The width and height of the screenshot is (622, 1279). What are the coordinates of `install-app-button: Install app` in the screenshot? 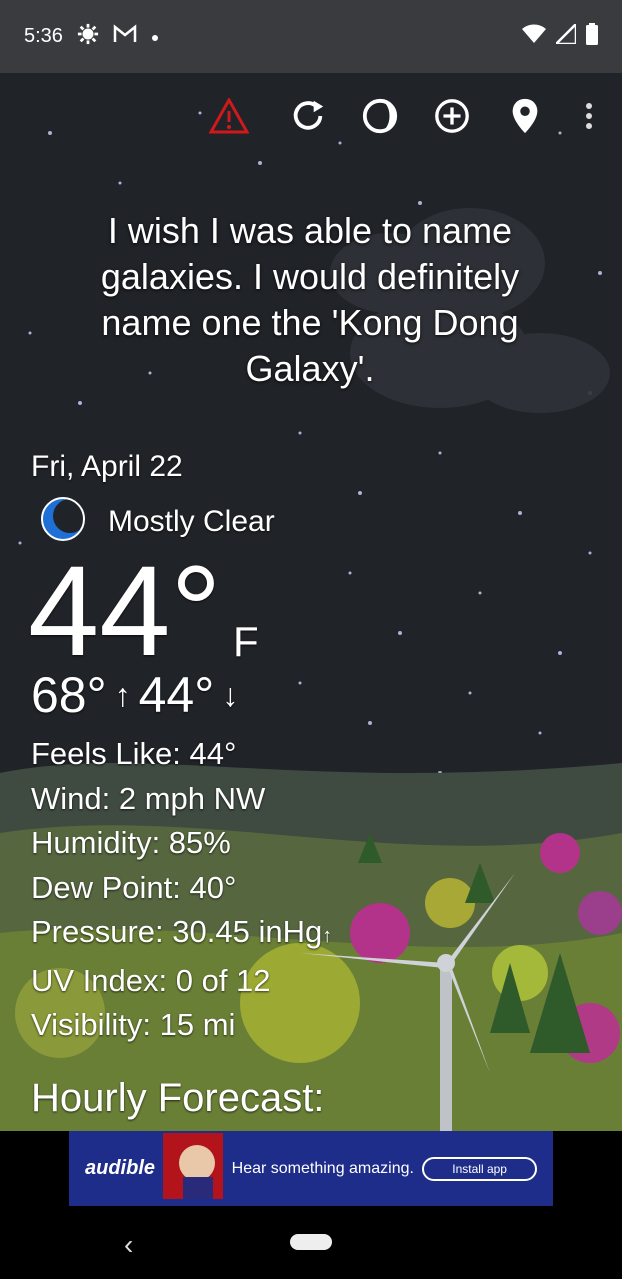 It's located at (479, 1168).